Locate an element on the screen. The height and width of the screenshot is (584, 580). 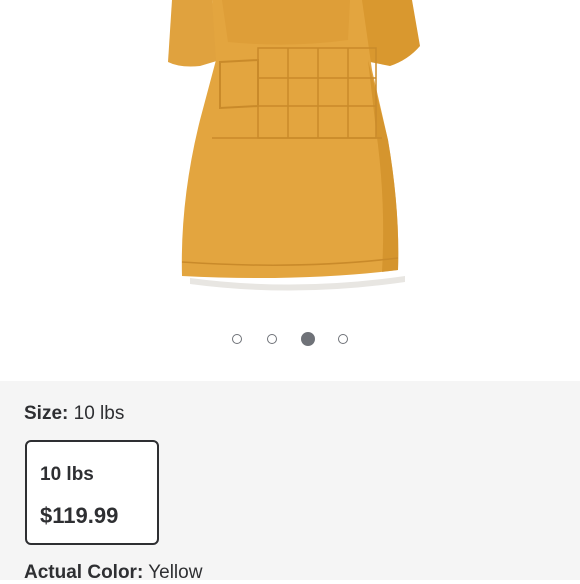
size-selected-value: 10 lbs is located at coordinates (99, 413).